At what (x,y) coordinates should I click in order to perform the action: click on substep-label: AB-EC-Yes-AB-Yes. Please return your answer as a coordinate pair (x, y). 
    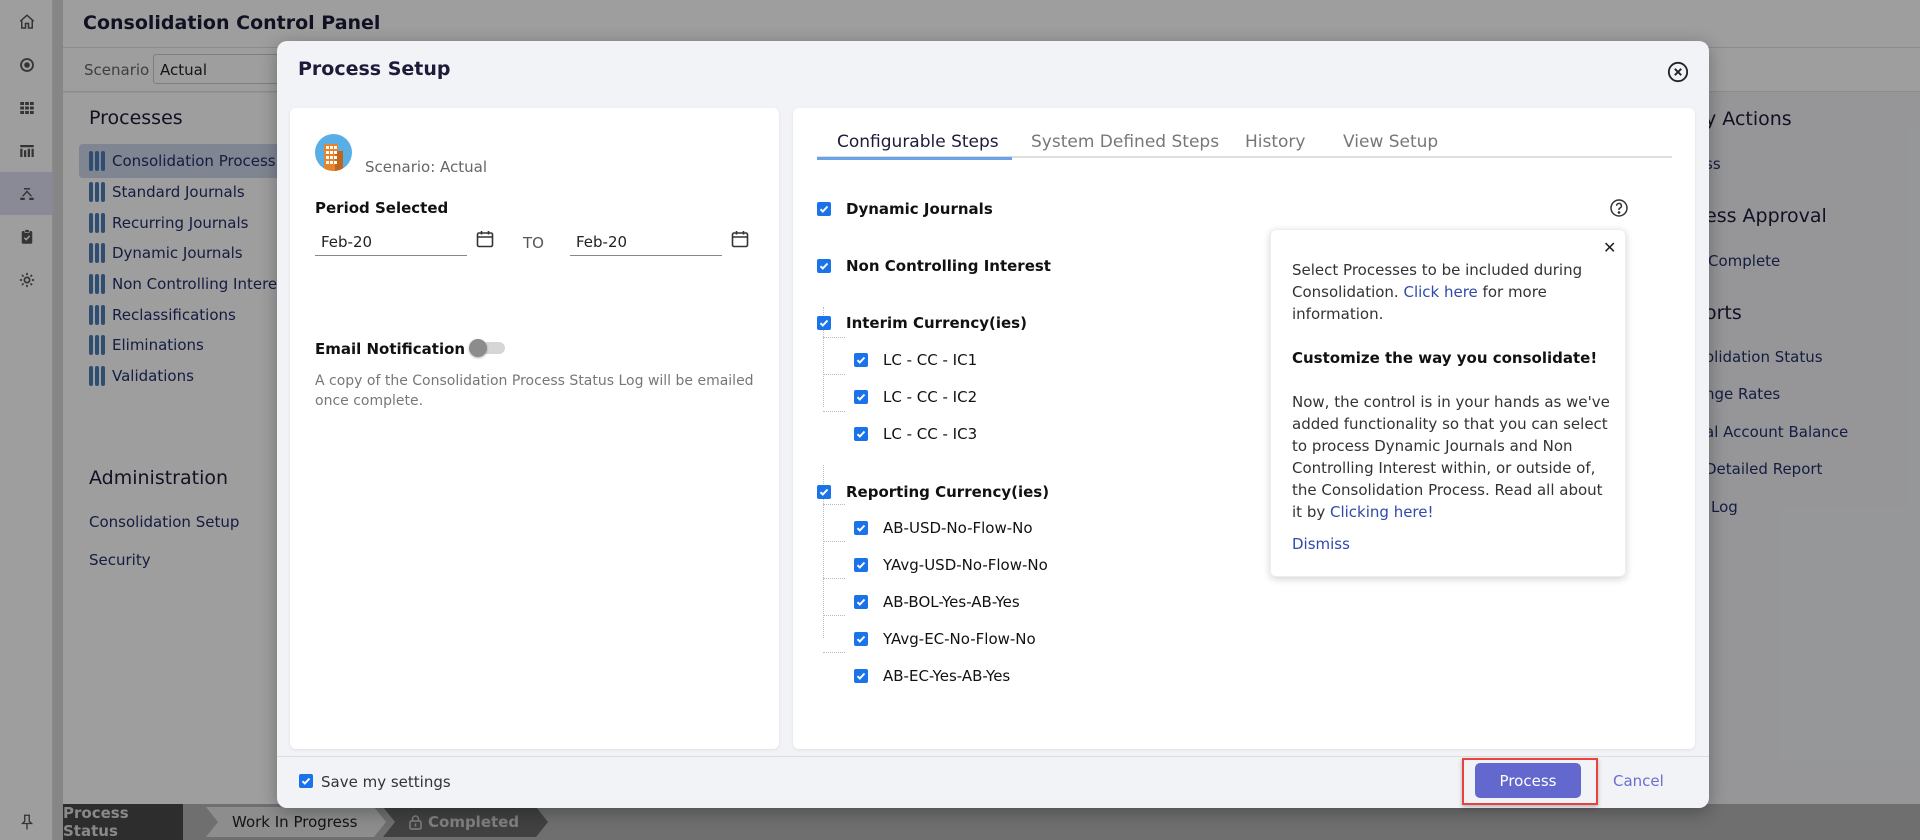
    Looking at the image, I should click on (947, 676).